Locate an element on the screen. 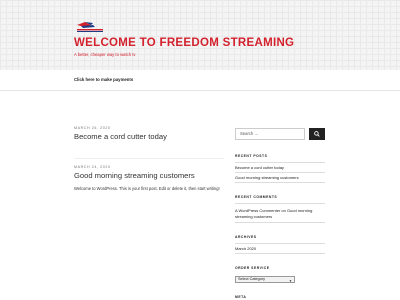 Image resolution: width=400 pixels, height=300 pixels. archive-link: March 2020 is located at coordinates (280, 249).